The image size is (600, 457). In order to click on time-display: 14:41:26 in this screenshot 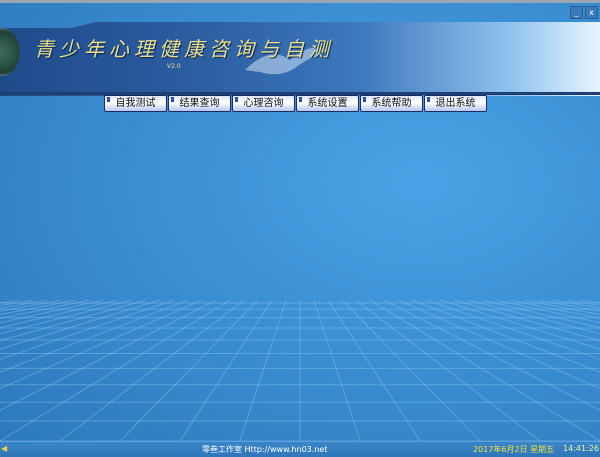, I will do `click(581, 448)`.